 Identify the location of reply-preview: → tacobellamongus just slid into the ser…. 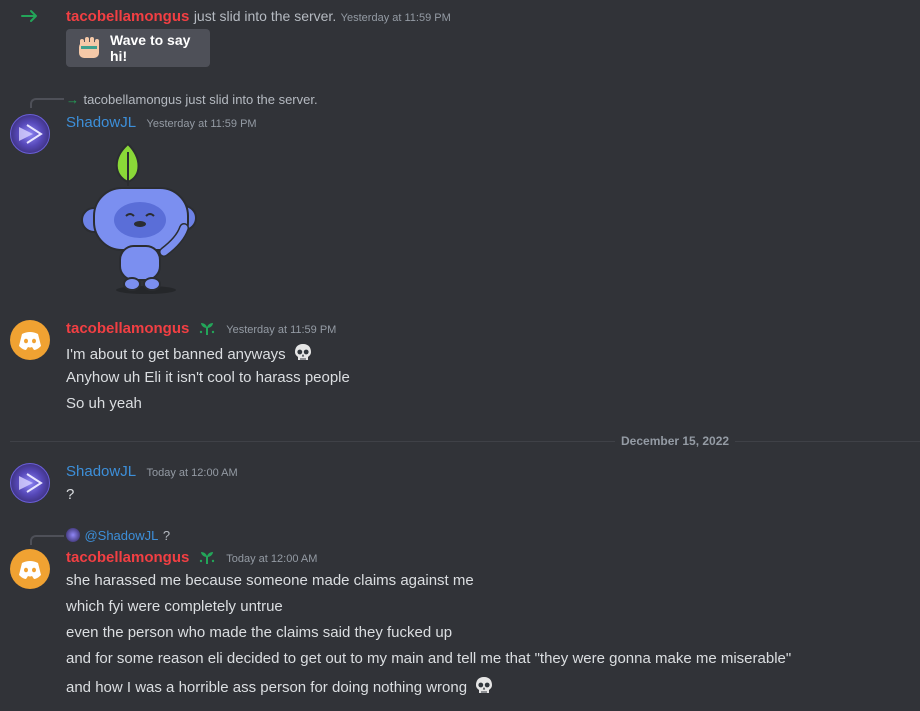
(192, 100).